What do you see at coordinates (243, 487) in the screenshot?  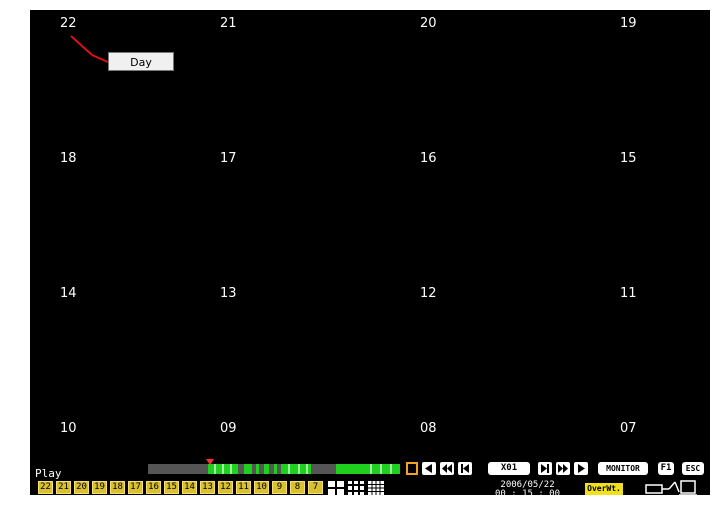 I see `day-select-button: 11` at bounding box center [243, 487].